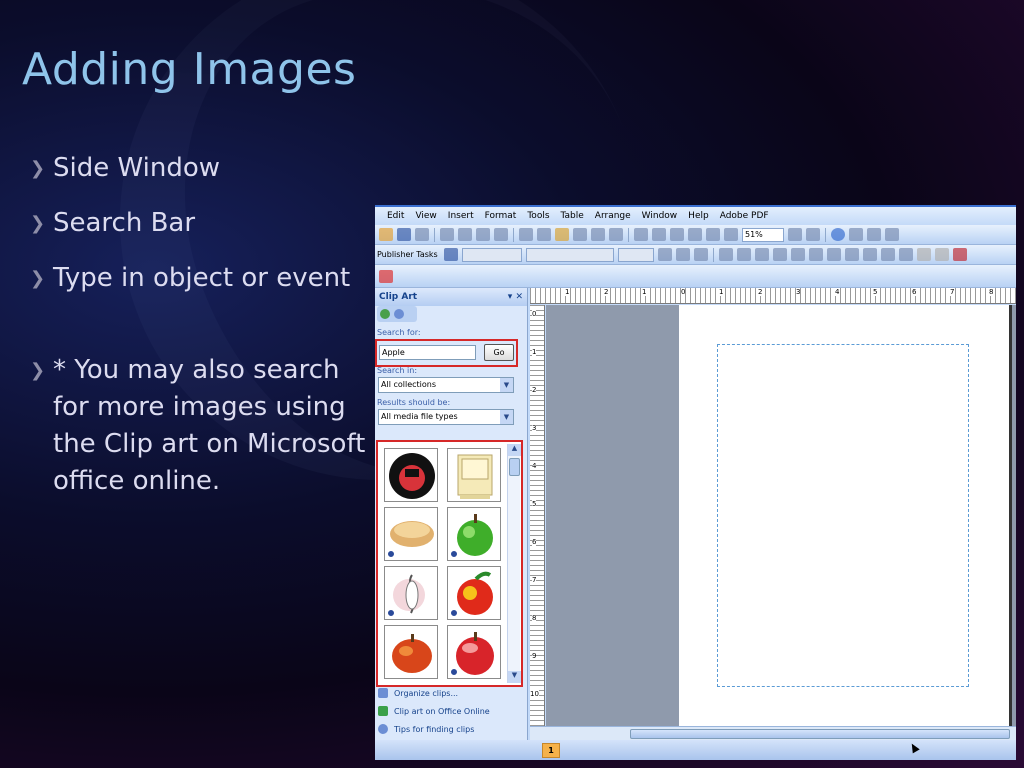 The image size is (1024, 768). What do you see at coordinates (449, 563) in the screenshot?
I see `results-highlight-box: ▲ ▼` at bounding box center [449, 563].